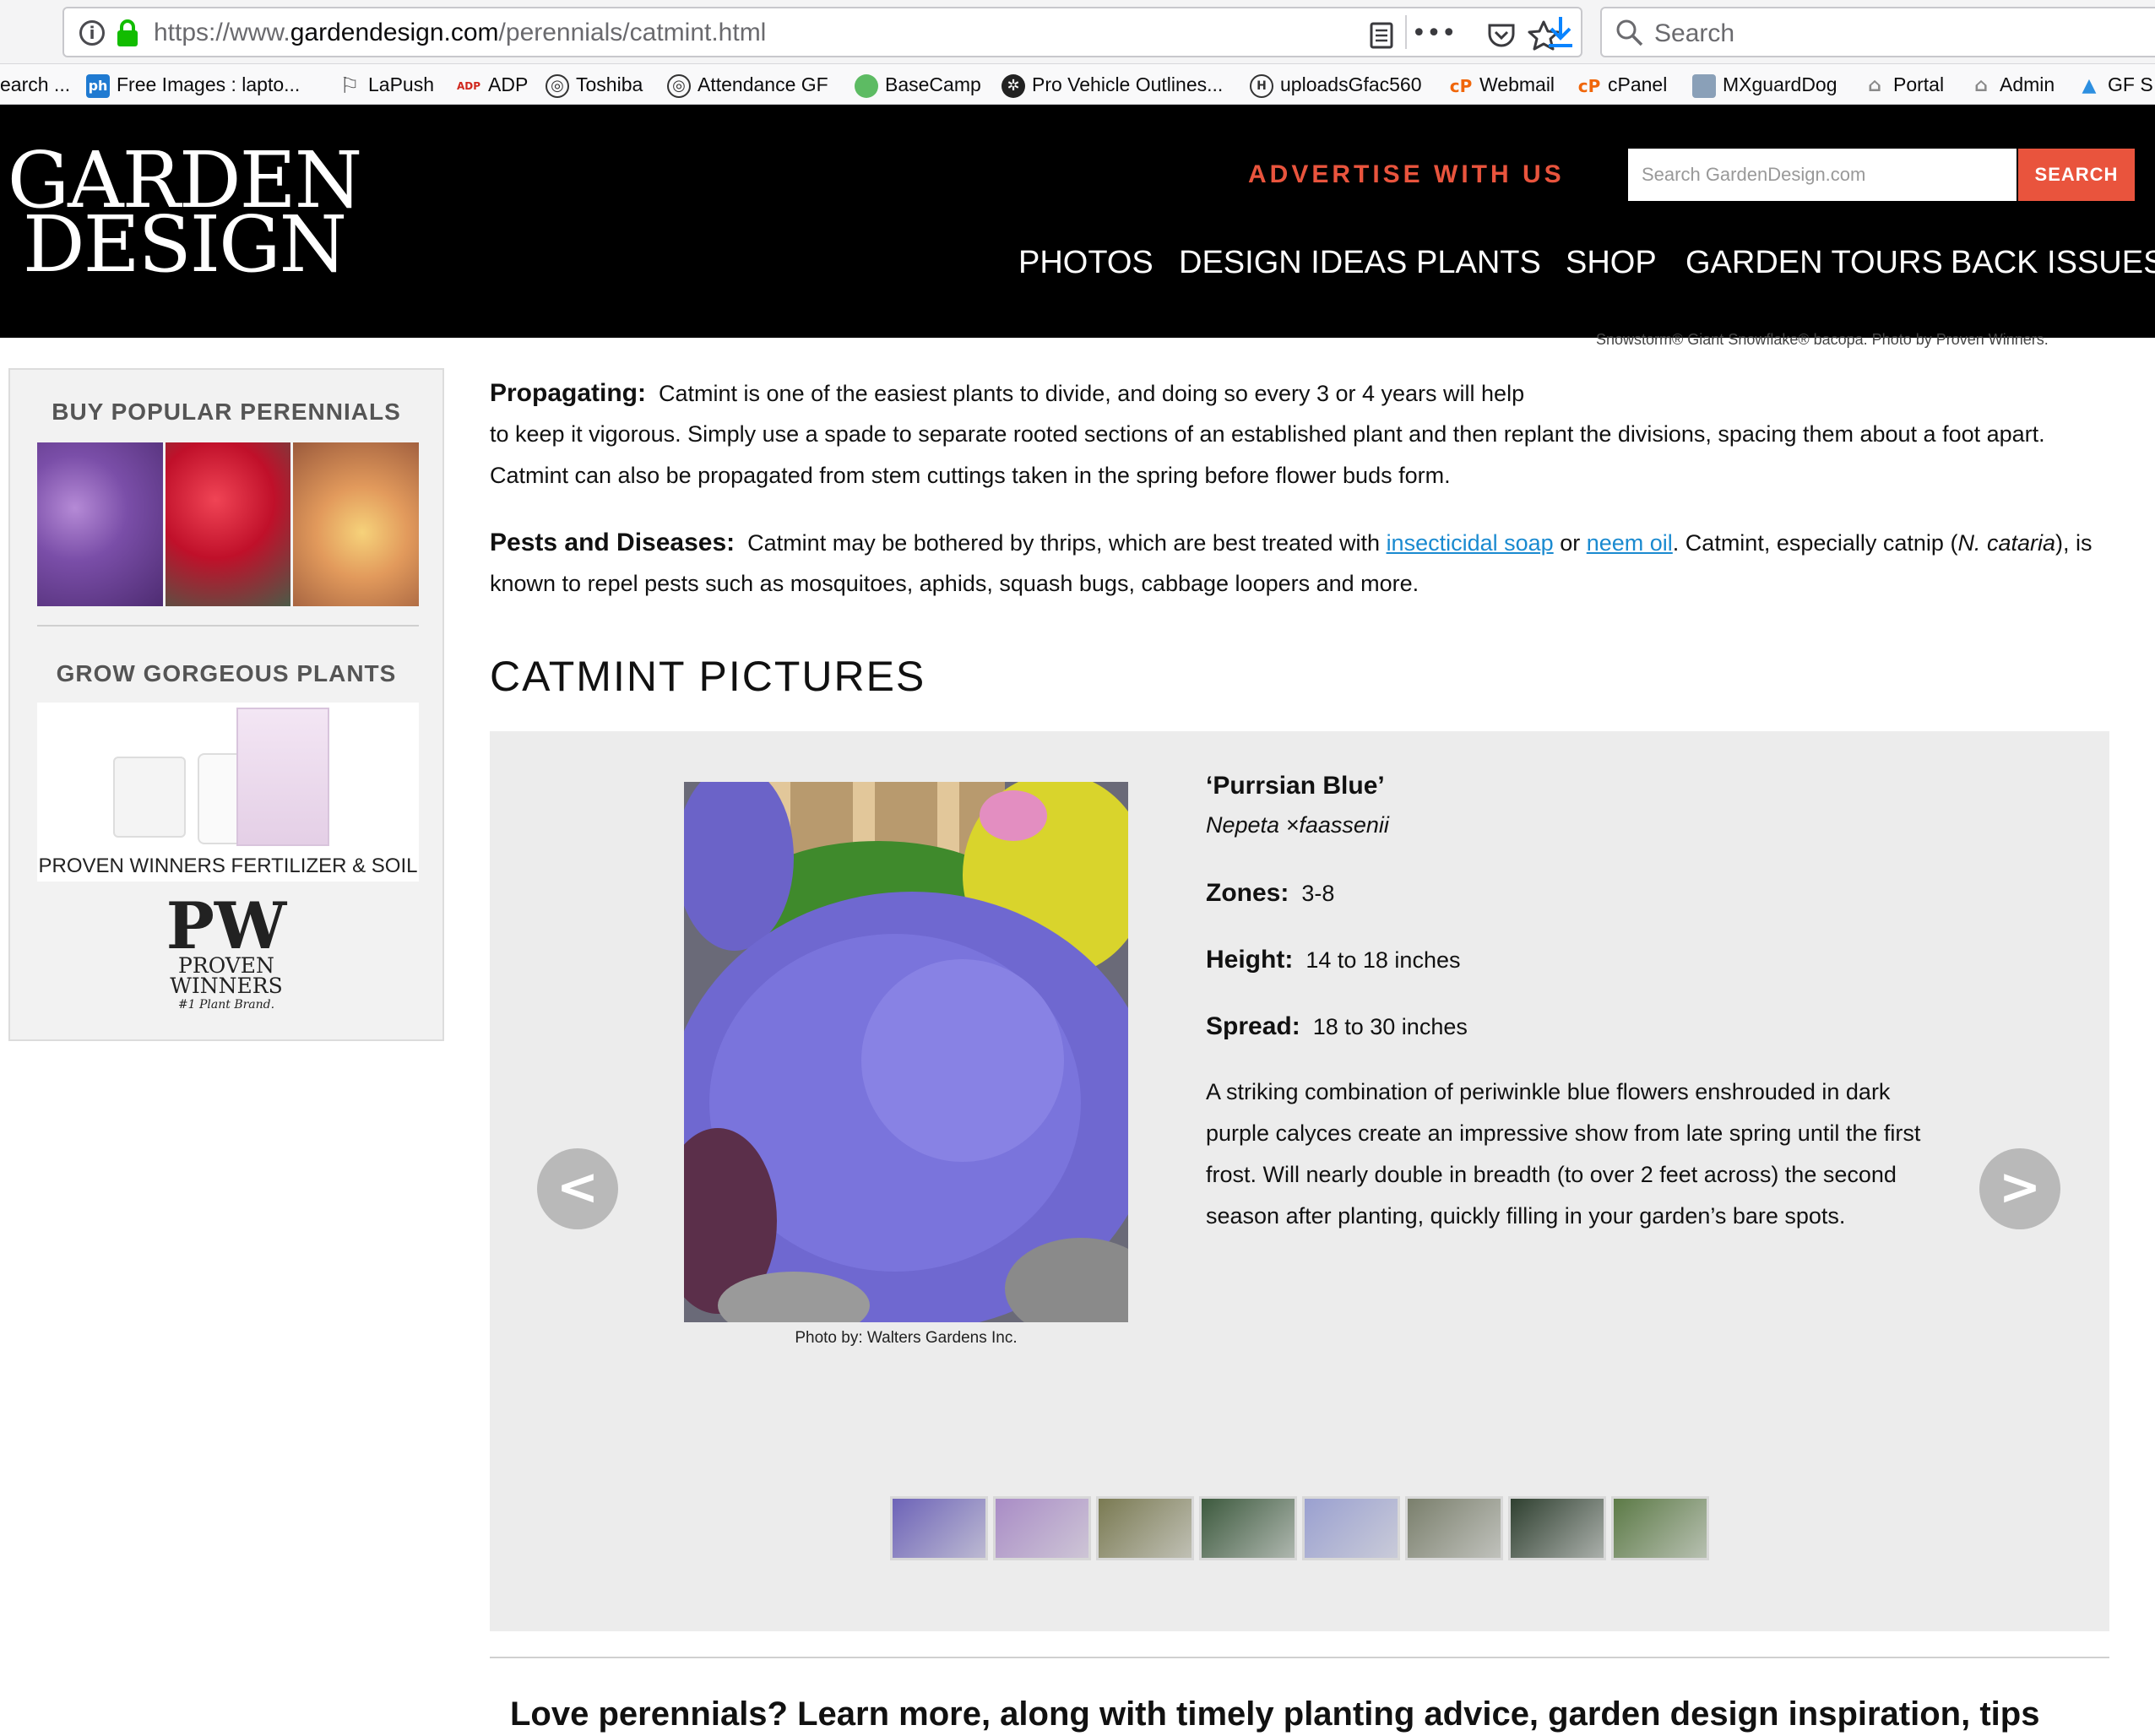  Describe the element at coordinates (349, 86) in the screenshot. I see `flag-icon: ⚐` at that location.